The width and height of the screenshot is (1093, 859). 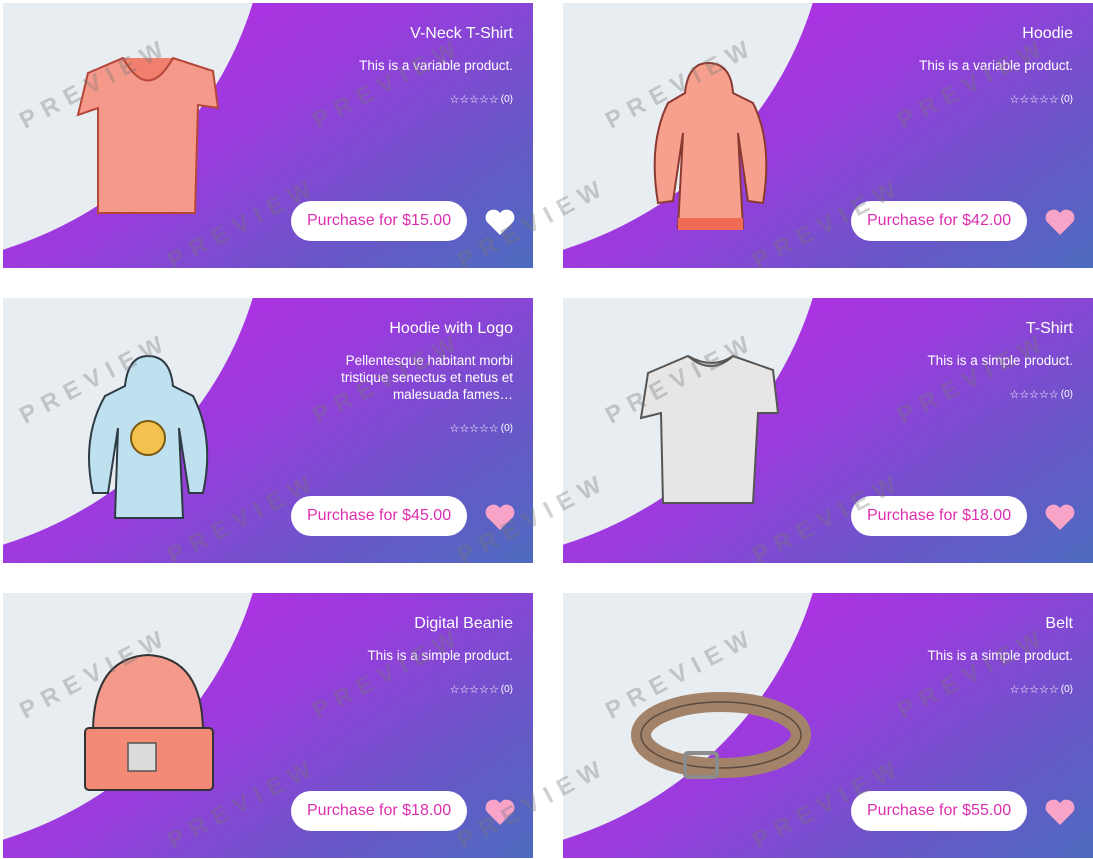 I want to click on product-title: Belt, so click(x=1059, y=624).